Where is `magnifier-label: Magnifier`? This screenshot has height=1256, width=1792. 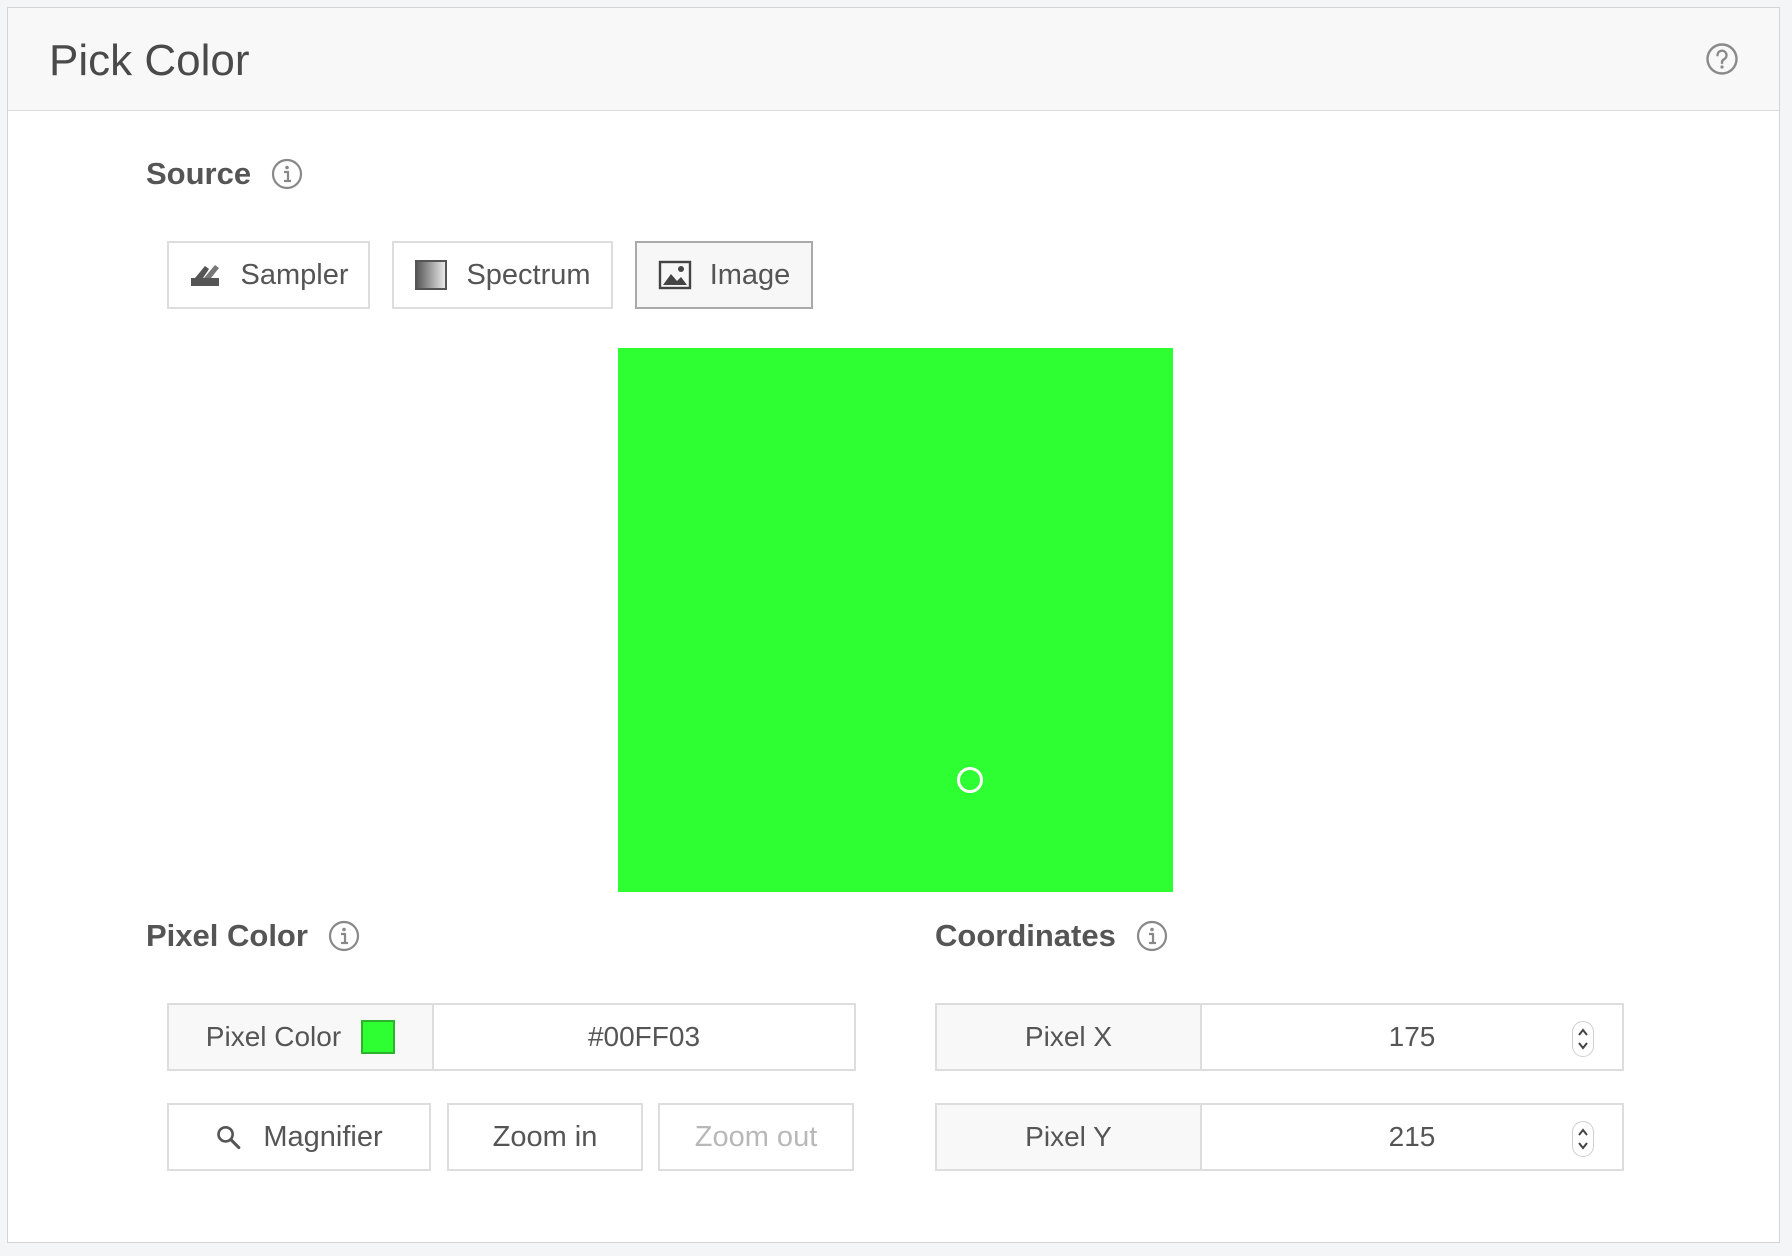 magnifier-label: Magnifier is located at coordinates (323, 1136).